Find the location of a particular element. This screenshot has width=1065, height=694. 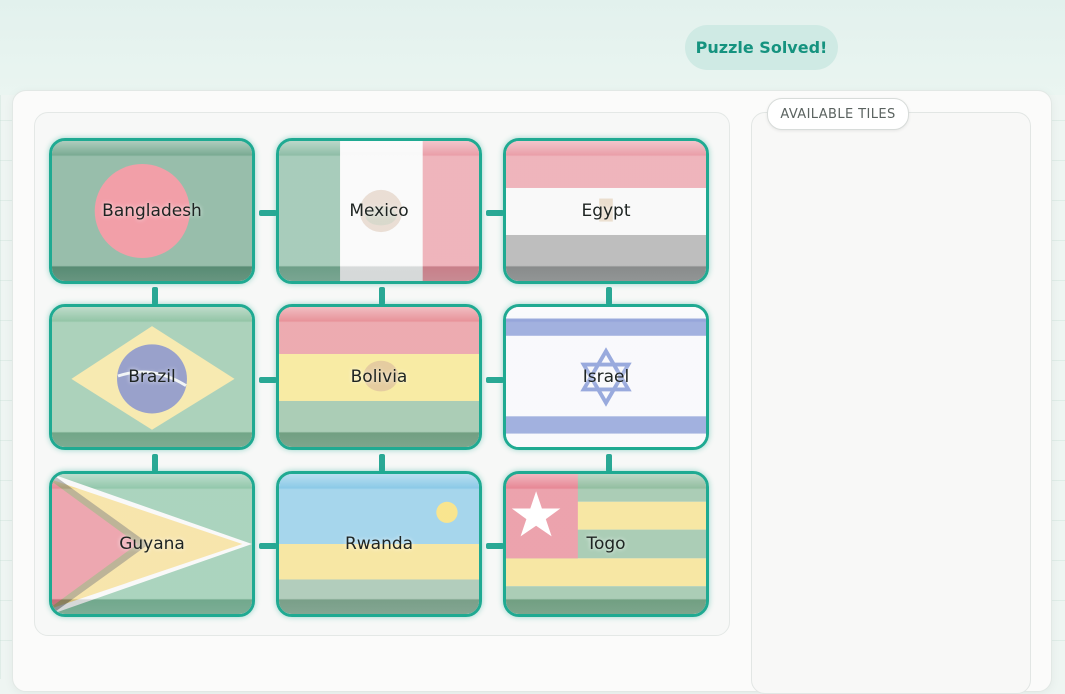

tile-label: Brazil is located at coordinates (152, 377).